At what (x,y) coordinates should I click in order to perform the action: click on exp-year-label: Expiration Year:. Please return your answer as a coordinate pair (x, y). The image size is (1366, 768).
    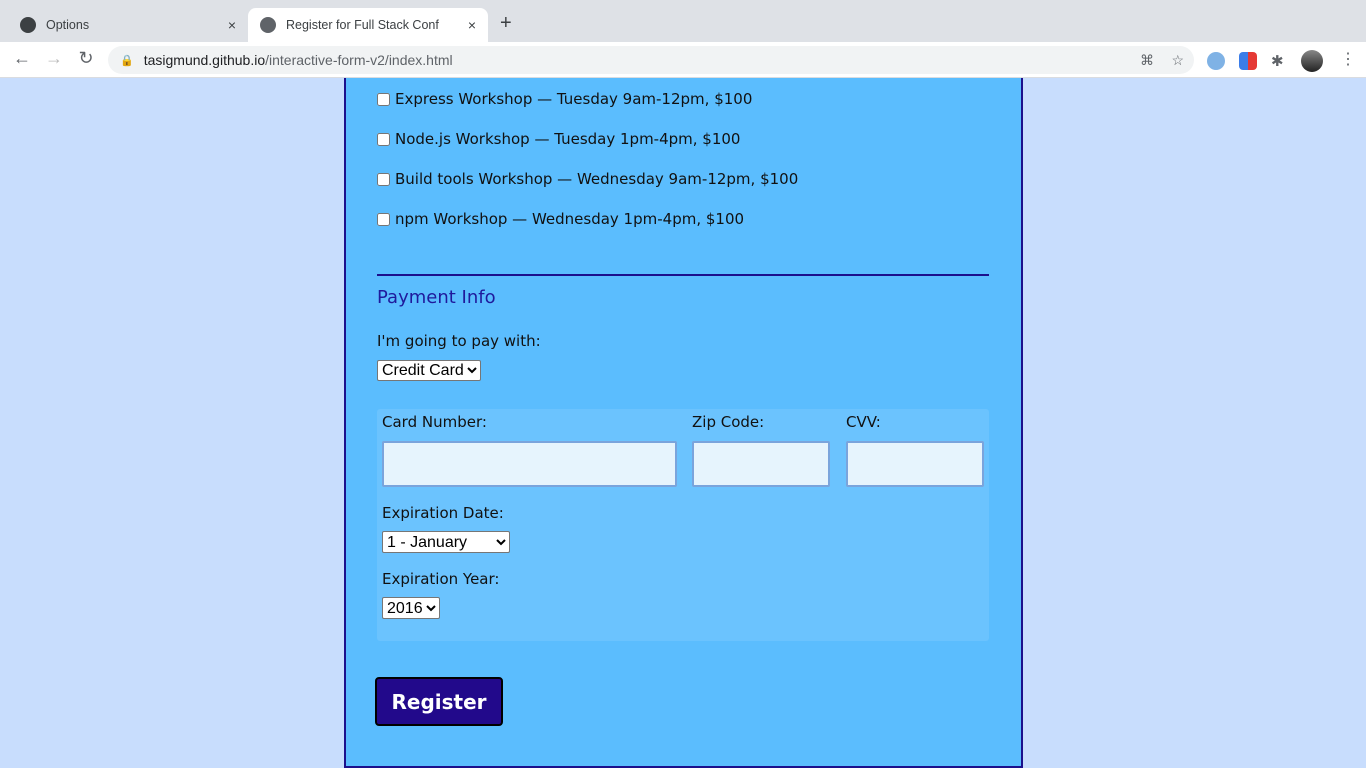
    Looking at the image, I should click on (441, 579).